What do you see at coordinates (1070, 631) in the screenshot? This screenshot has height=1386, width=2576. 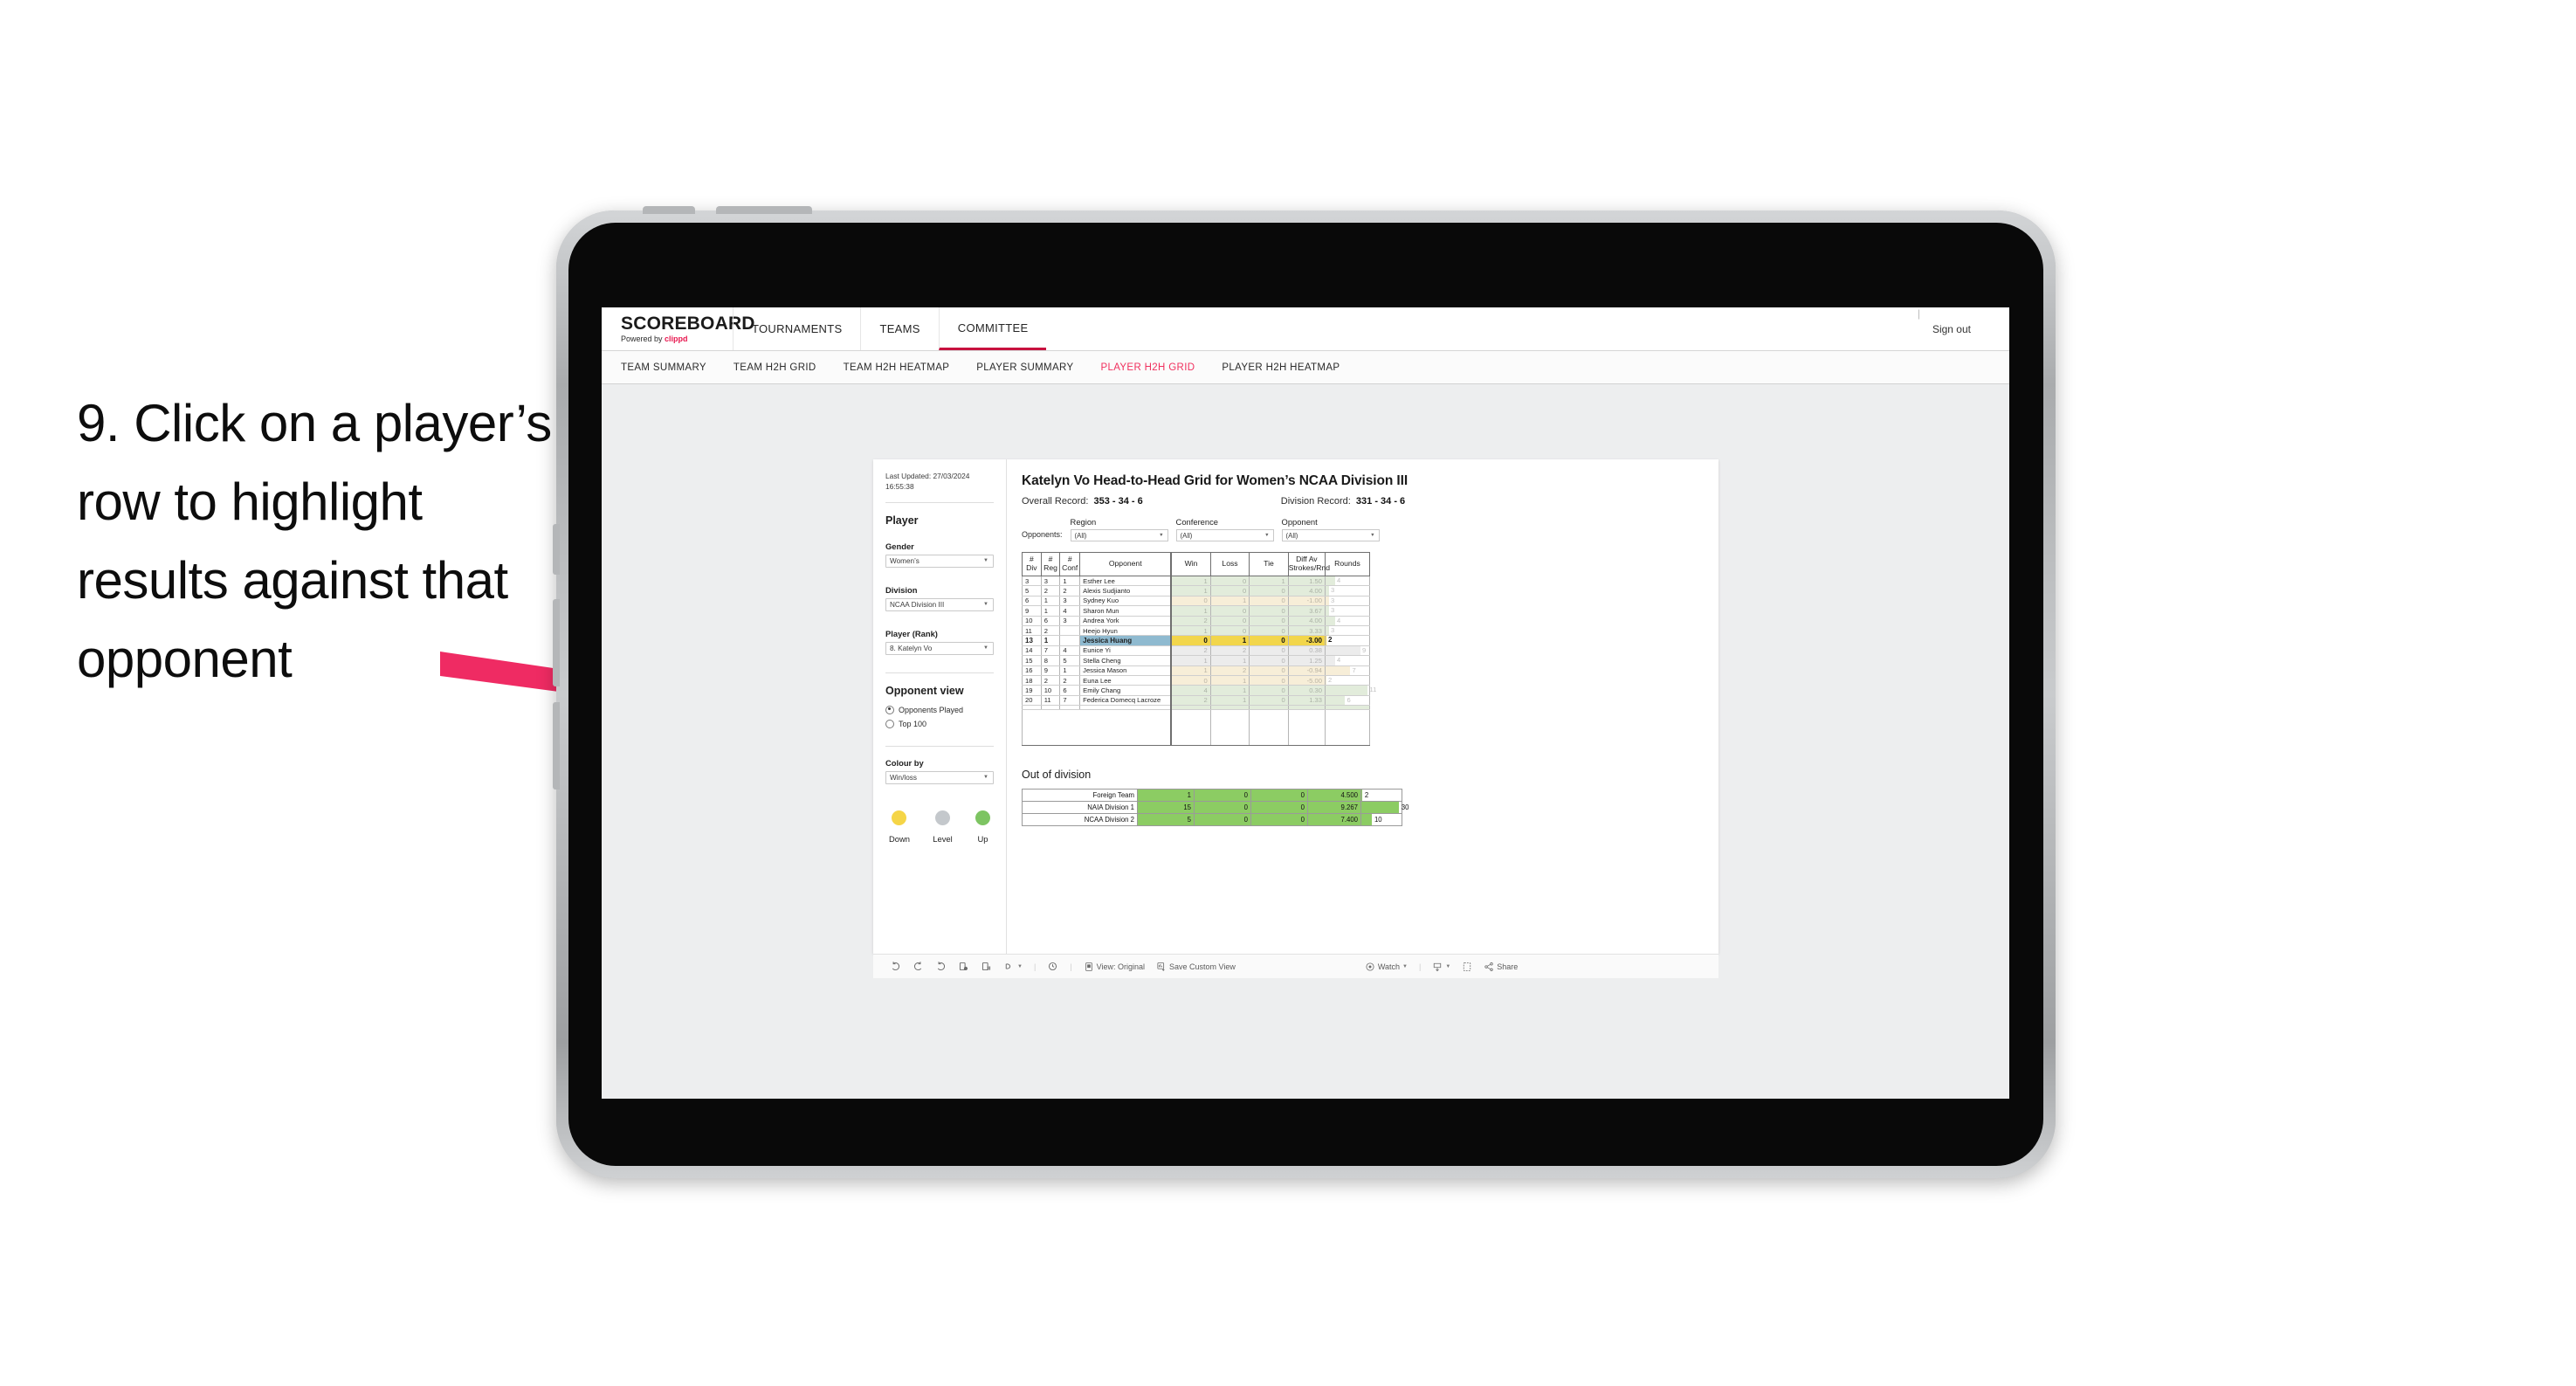 I see `cell-conf` at bounding box center [1070, 631].